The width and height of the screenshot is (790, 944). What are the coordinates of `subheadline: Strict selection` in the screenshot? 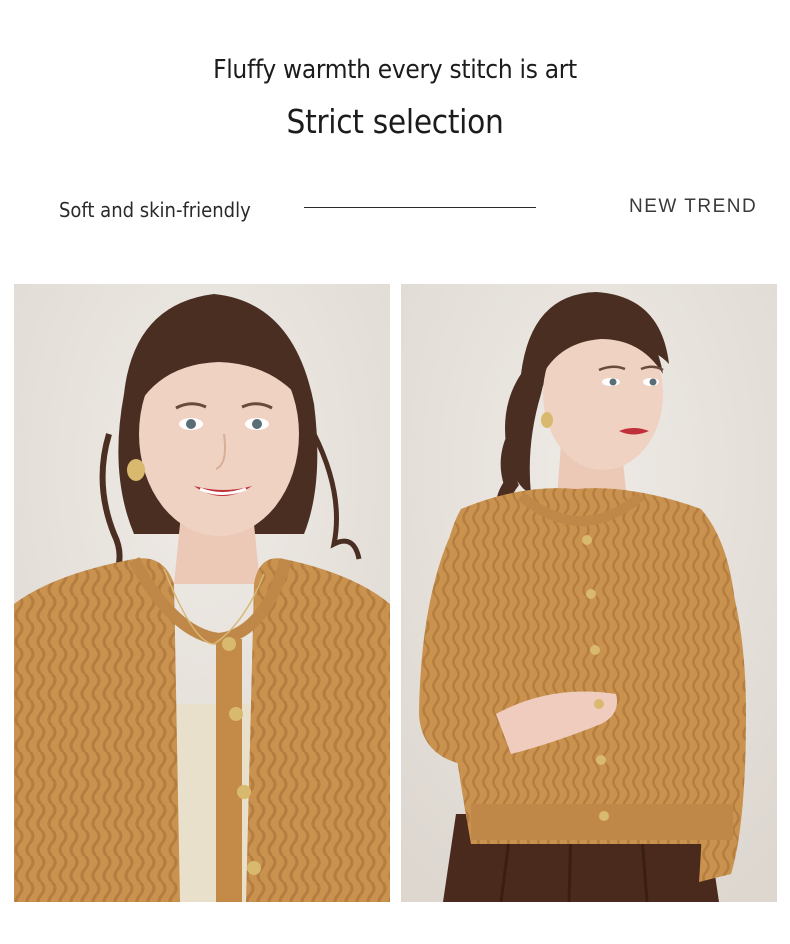 It's located at (395, 121).